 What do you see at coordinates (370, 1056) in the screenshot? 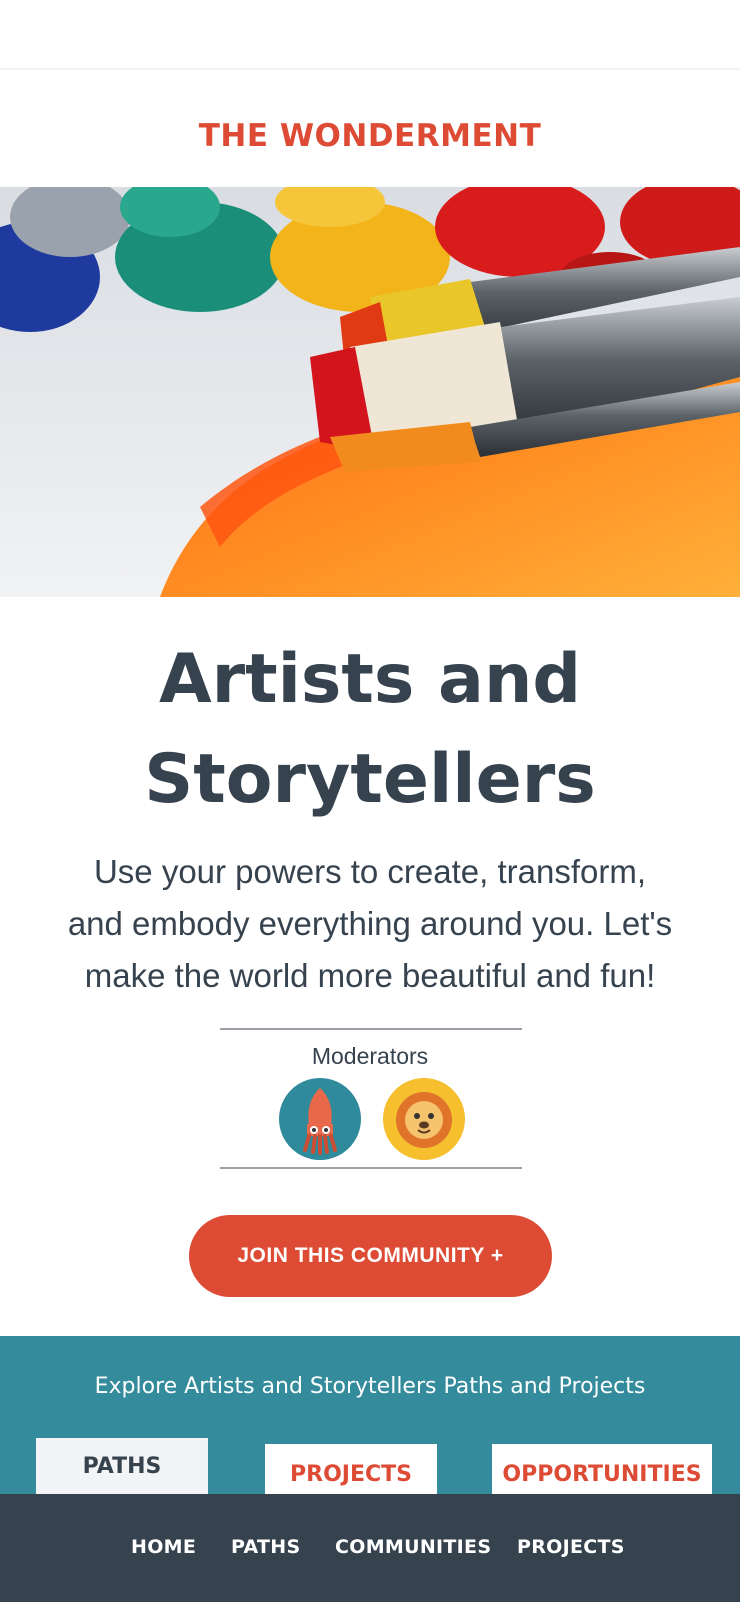
I see `moderators-label: Moderators` at bounding box center [370, 1056].